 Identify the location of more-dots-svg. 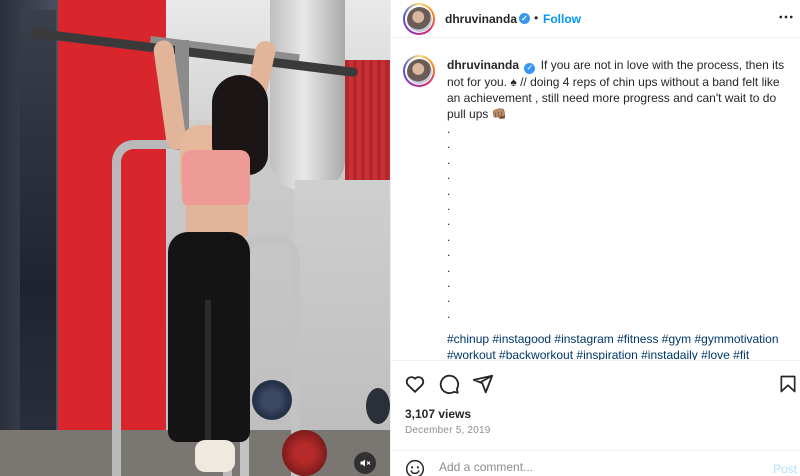
(786, 17).